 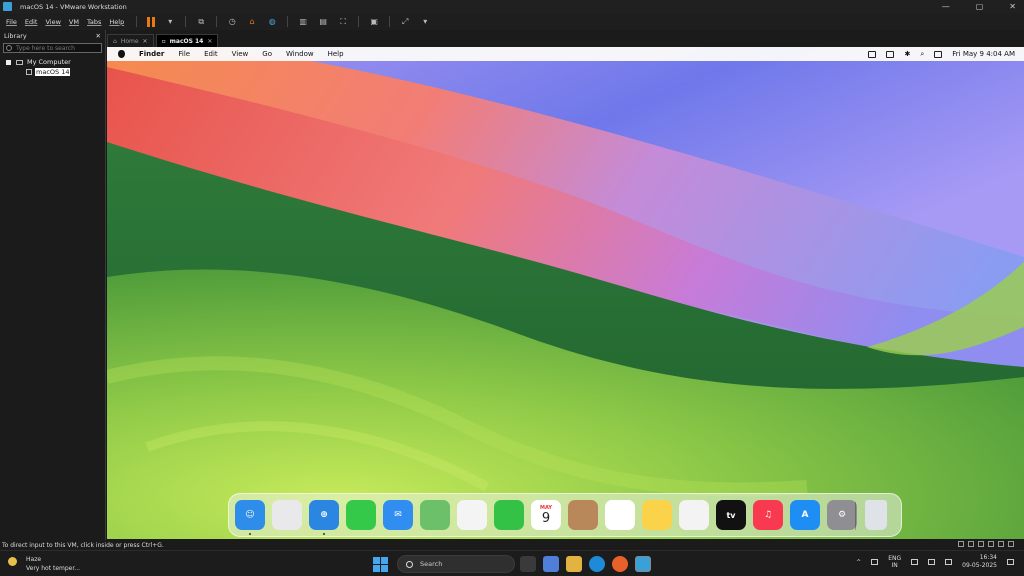 I want to click on send-ctrl-alt-del-icon: ⧉, so click(x=201, y=22).